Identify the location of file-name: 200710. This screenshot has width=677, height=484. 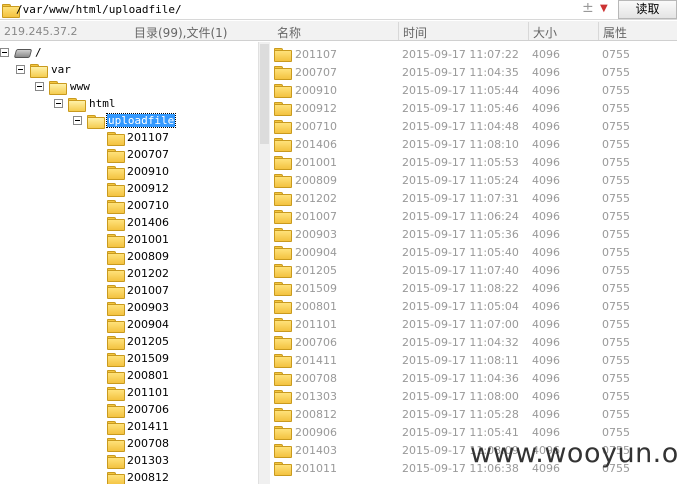
(316, 126).